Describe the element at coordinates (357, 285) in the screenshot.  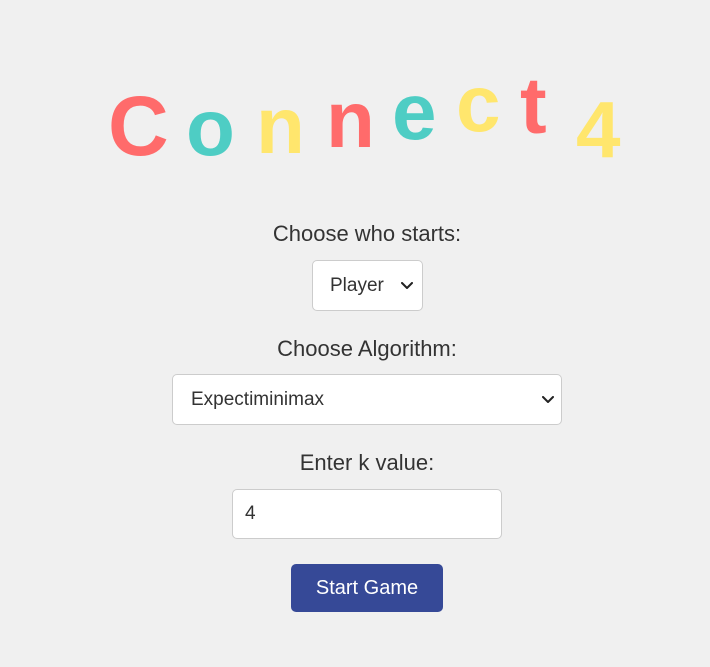
I see `starter-selected-value: Player` at that location.